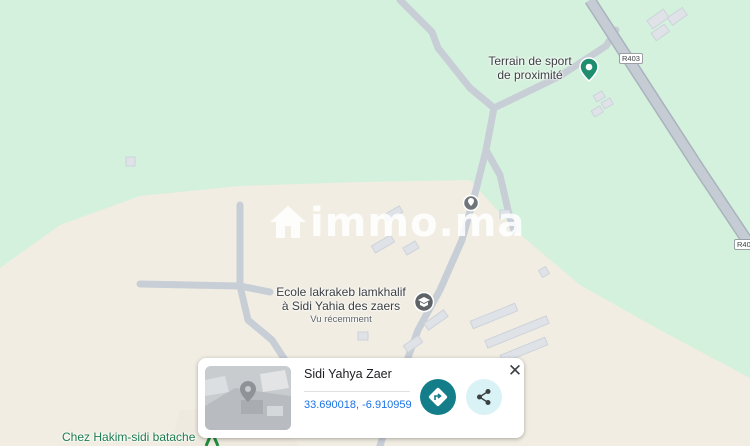  I want to click on poi-bottom-label: Chez Hakim-sidi batache, so click(128, 437).